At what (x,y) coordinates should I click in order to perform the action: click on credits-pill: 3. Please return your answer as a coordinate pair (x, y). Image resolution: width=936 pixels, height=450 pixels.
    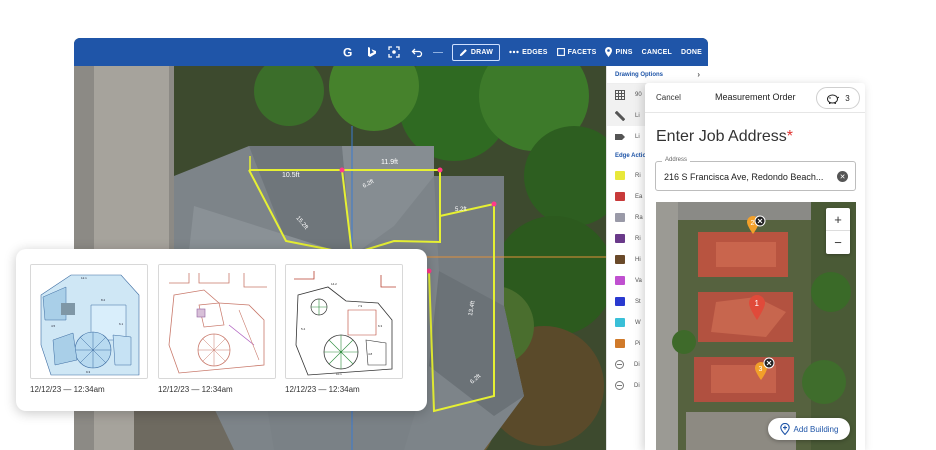
    Looking at the image, I should click on (838, 98).